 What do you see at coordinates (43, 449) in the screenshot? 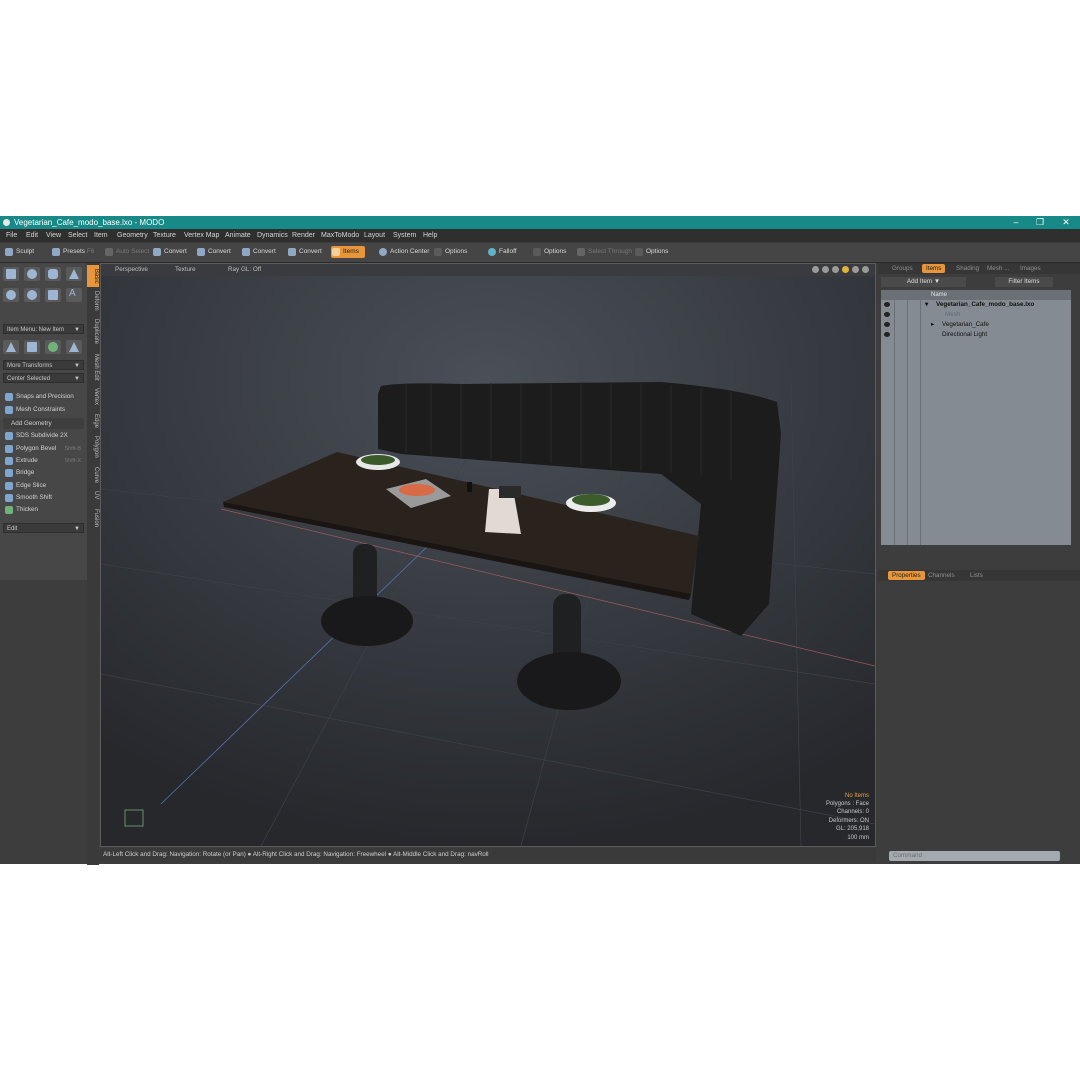
I see `tool-polygon-bevel: Polygon Bevel Shift-B` at bounding box center [43, 449].